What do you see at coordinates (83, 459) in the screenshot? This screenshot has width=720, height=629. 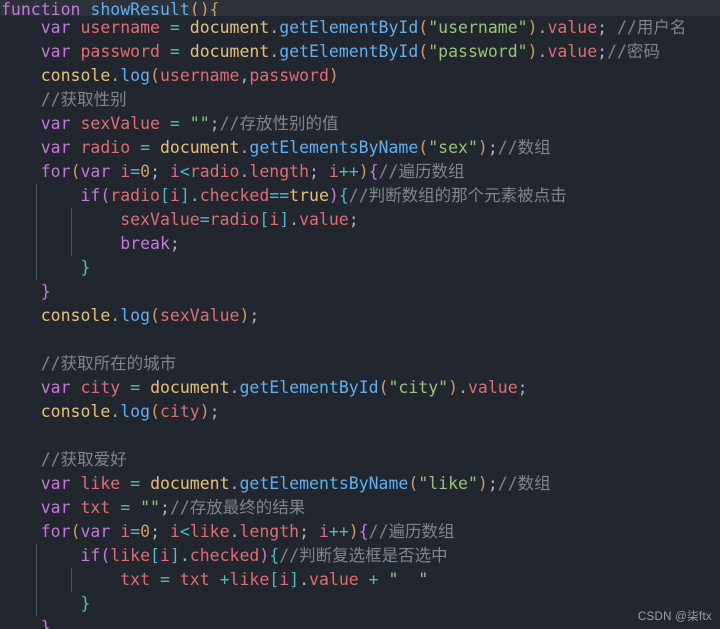 I see `code-token: //获取爱好` at bounding box center [83, 459].